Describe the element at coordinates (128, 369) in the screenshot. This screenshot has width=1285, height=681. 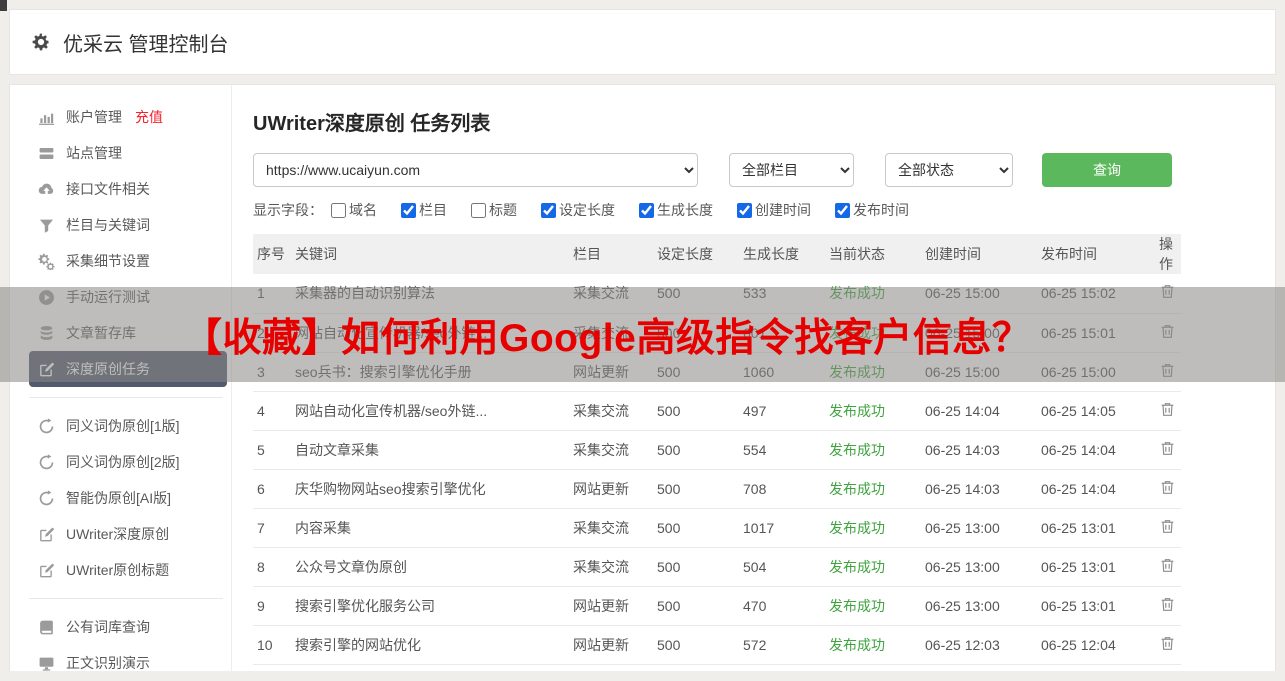
I see `sidebar-item-deep-original-tasks: 深度原创任务` at that location.